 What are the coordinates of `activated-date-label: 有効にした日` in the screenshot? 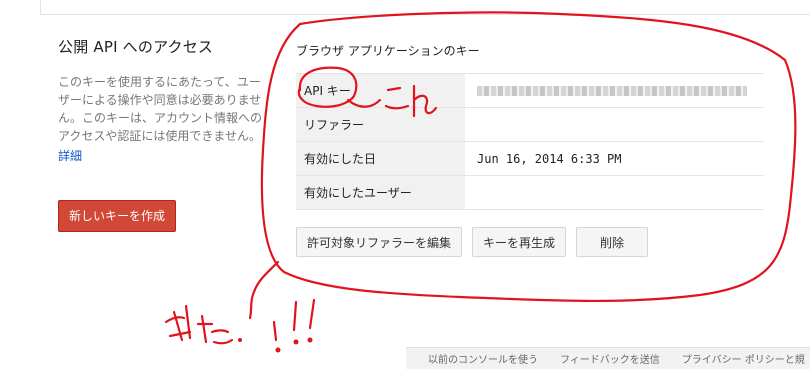 It's located at (380, 158).